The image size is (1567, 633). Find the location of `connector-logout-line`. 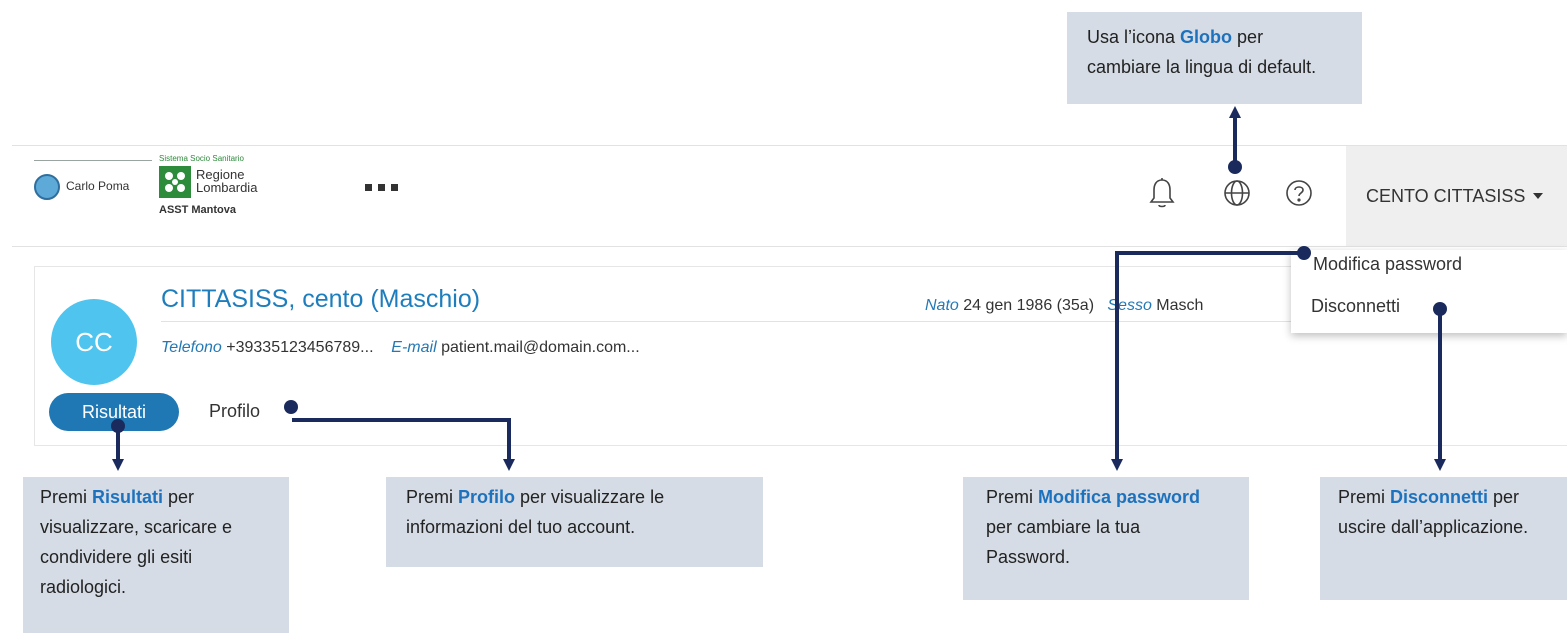

connector-logout-line is located at coordinates (1440, 386).